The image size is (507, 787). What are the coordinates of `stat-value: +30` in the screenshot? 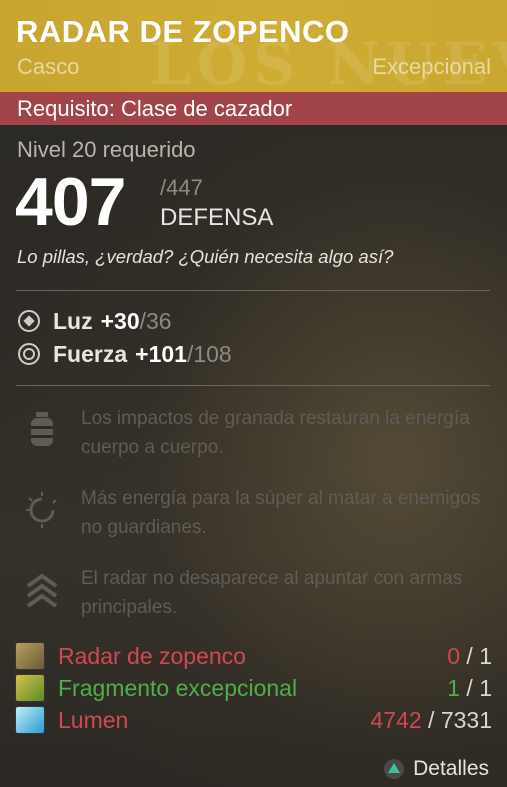 It's located at (120, 320).